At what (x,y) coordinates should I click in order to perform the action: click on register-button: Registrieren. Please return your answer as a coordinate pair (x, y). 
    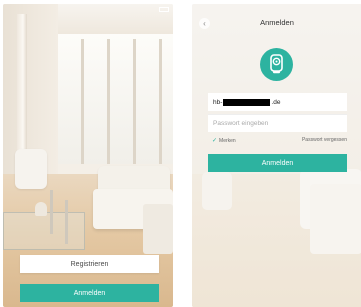
    Looking at the image, I should click on (89, 264).